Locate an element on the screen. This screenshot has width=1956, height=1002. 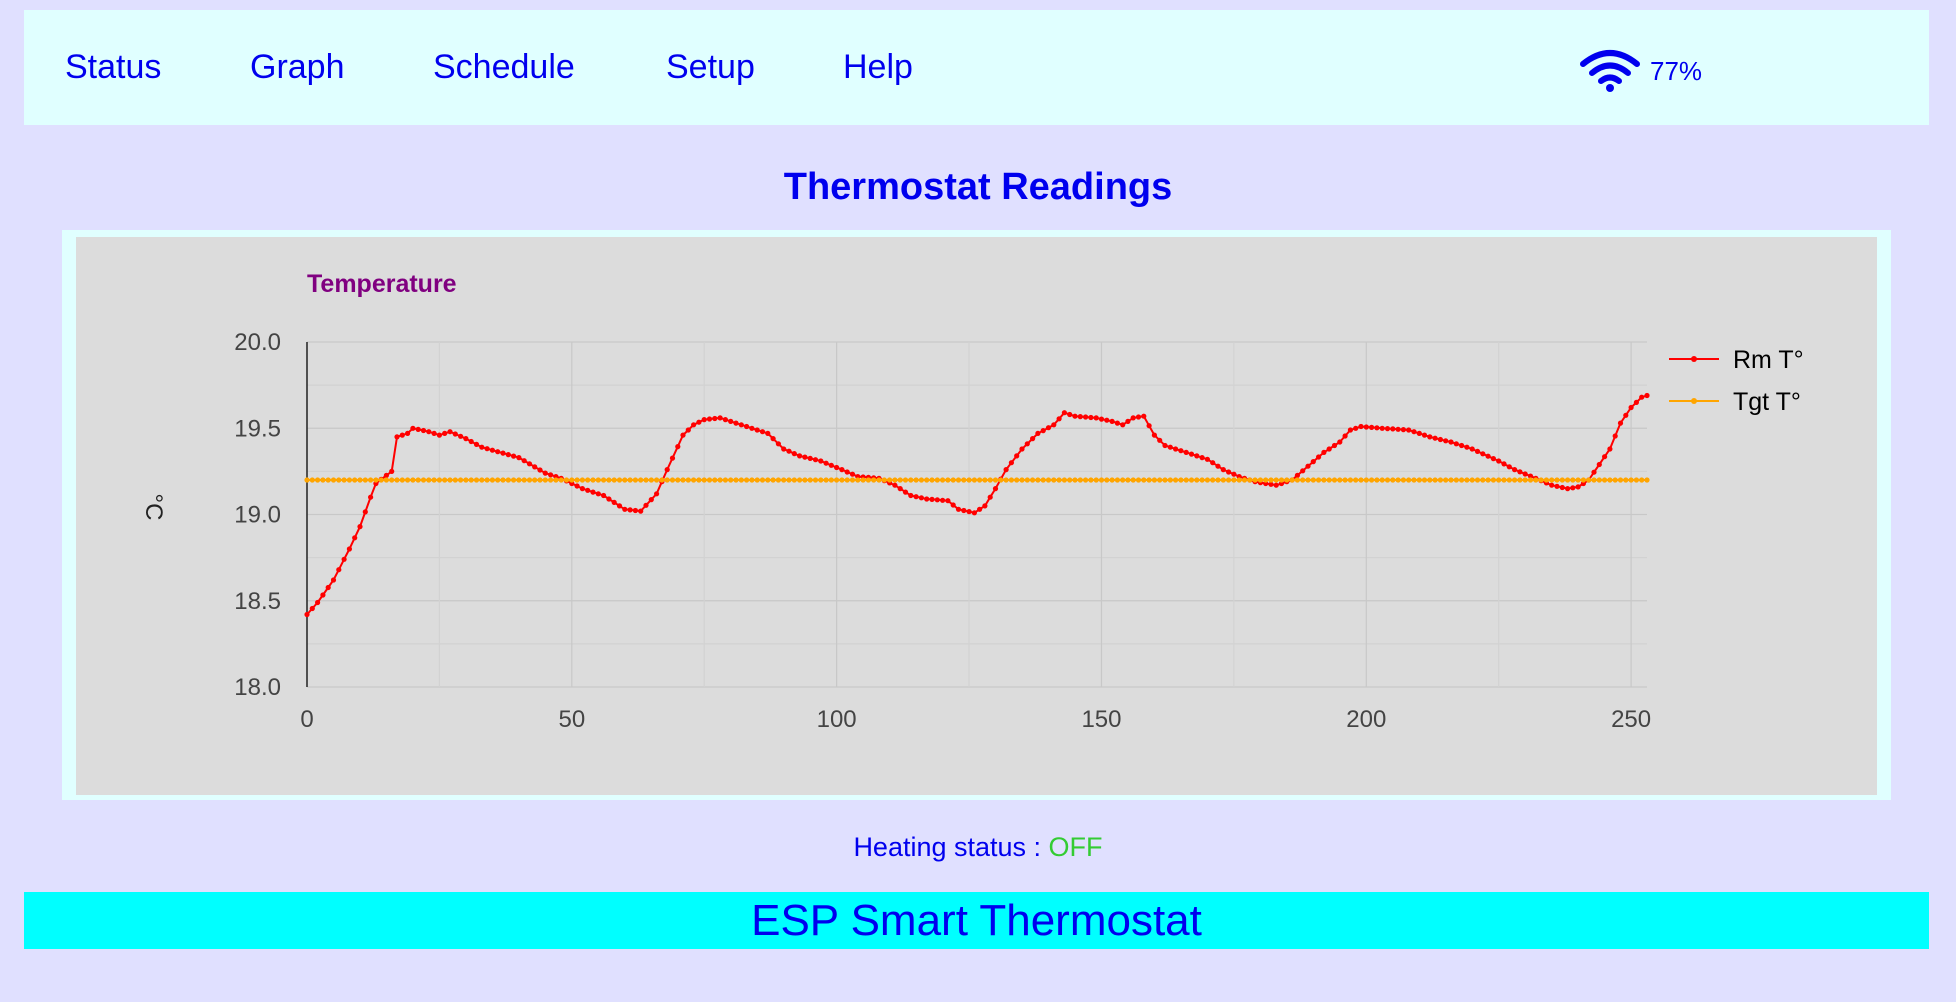
y-tick-label: 20.0 is located at coordinates (257, 342).